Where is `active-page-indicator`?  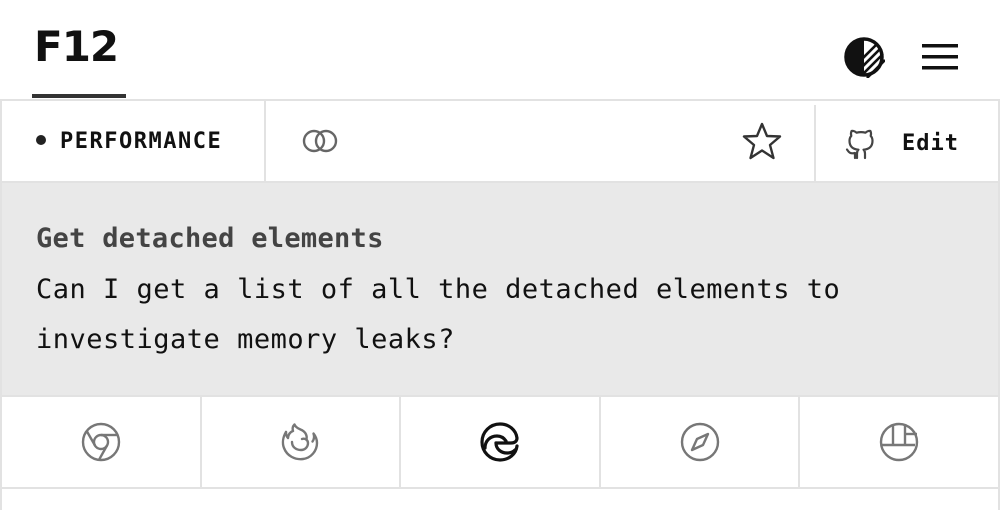 active-page-indicator is located at coordinates (79, 96).